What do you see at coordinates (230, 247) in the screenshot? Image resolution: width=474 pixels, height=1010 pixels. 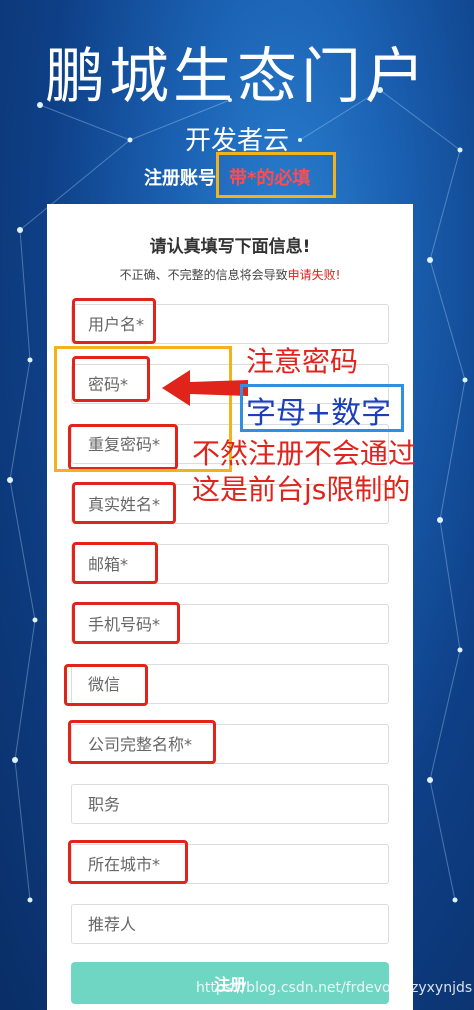 I see `form-heading: 请认真填写下面信息!` at bounding box center [230, 247].